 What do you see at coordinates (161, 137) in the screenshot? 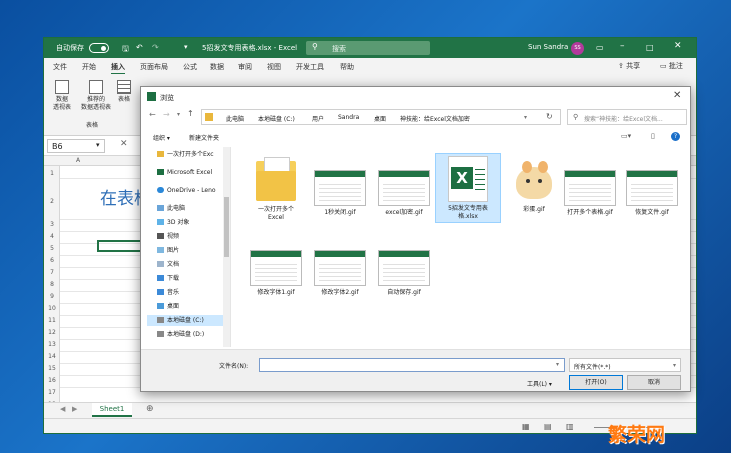
I see `organize-button: 组织 ▾` at bounding box center [161, 137].